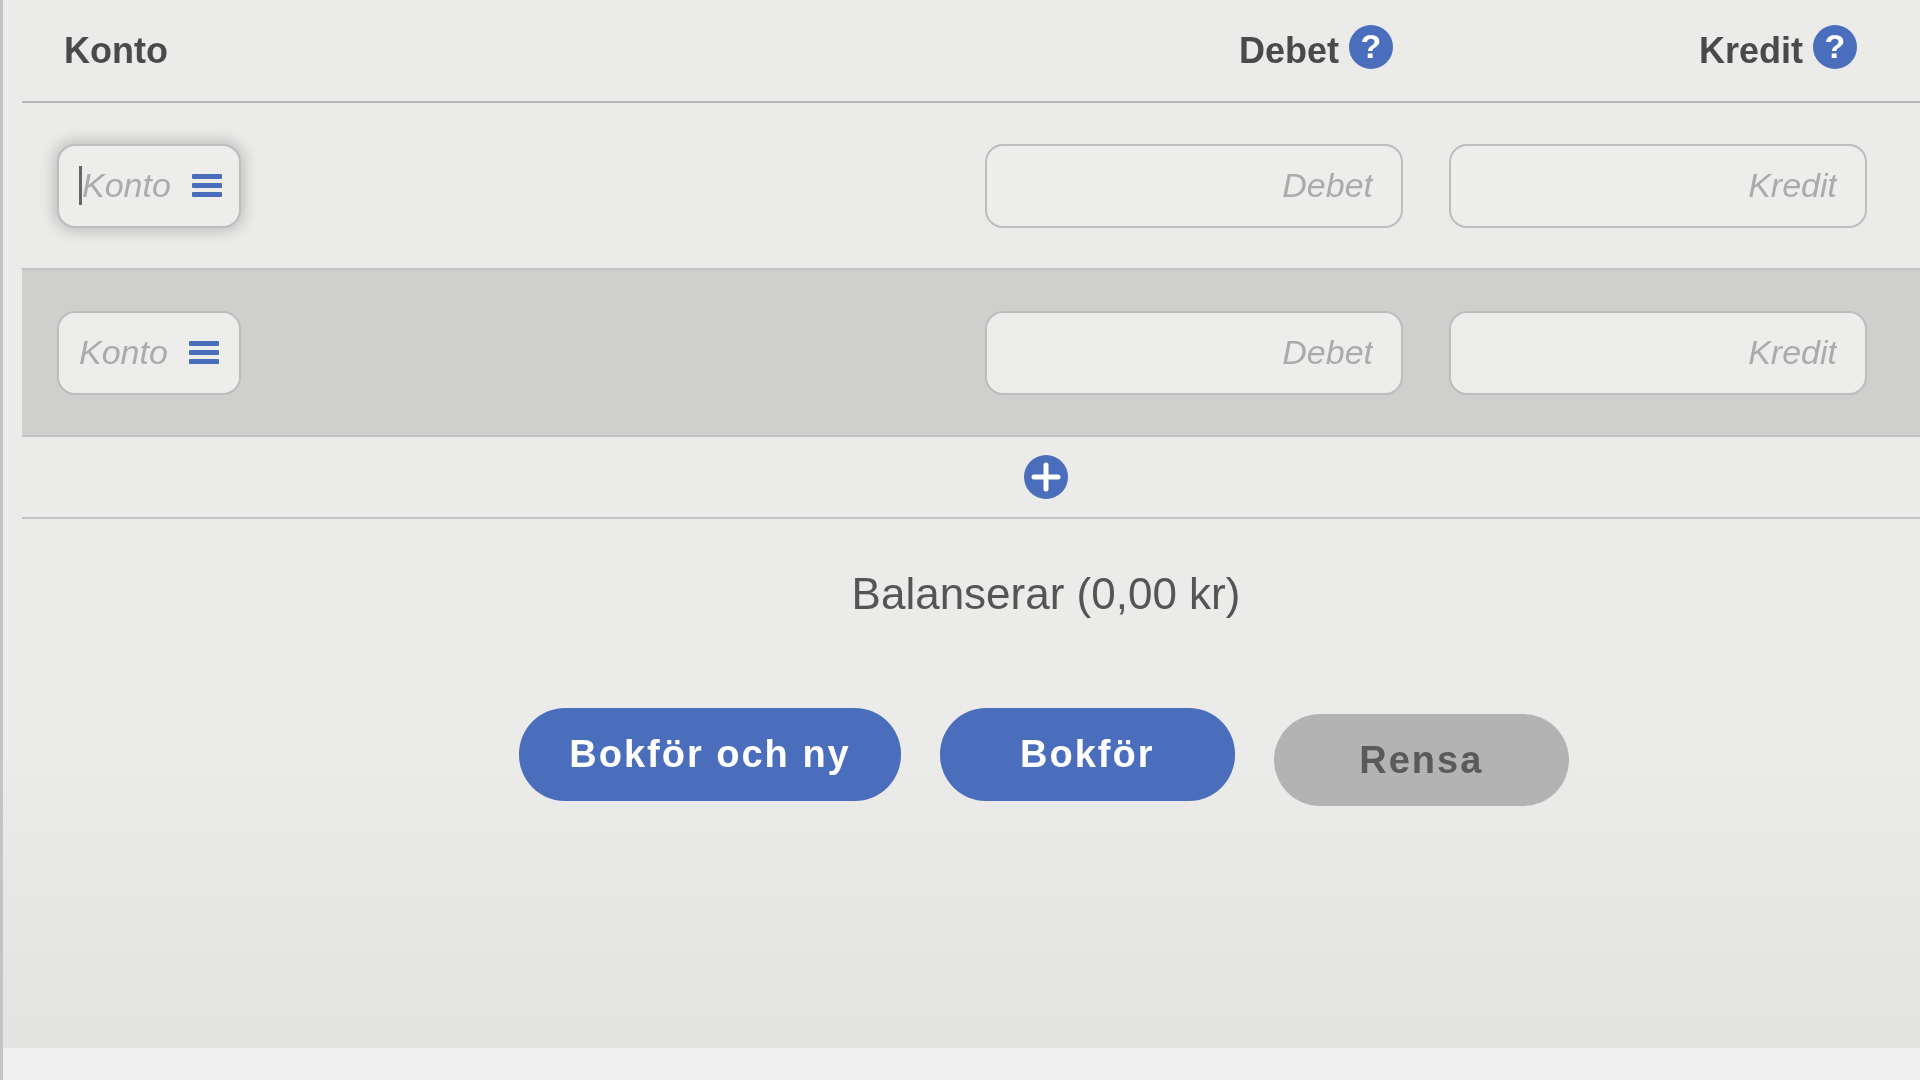 This screenshot has width=1920, height=1080. I want to click on balance-status: Balanserar (0,00 kr), so click(1046, 594).